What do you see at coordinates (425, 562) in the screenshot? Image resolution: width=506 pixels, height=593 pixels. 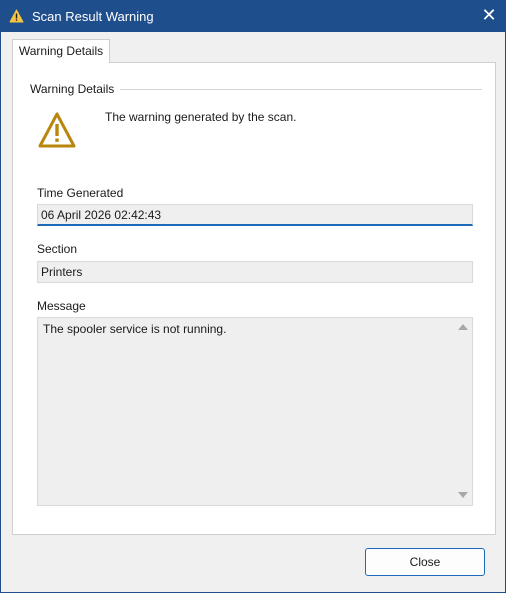 I see `close-button: Close` at bounding box center [425, 562].